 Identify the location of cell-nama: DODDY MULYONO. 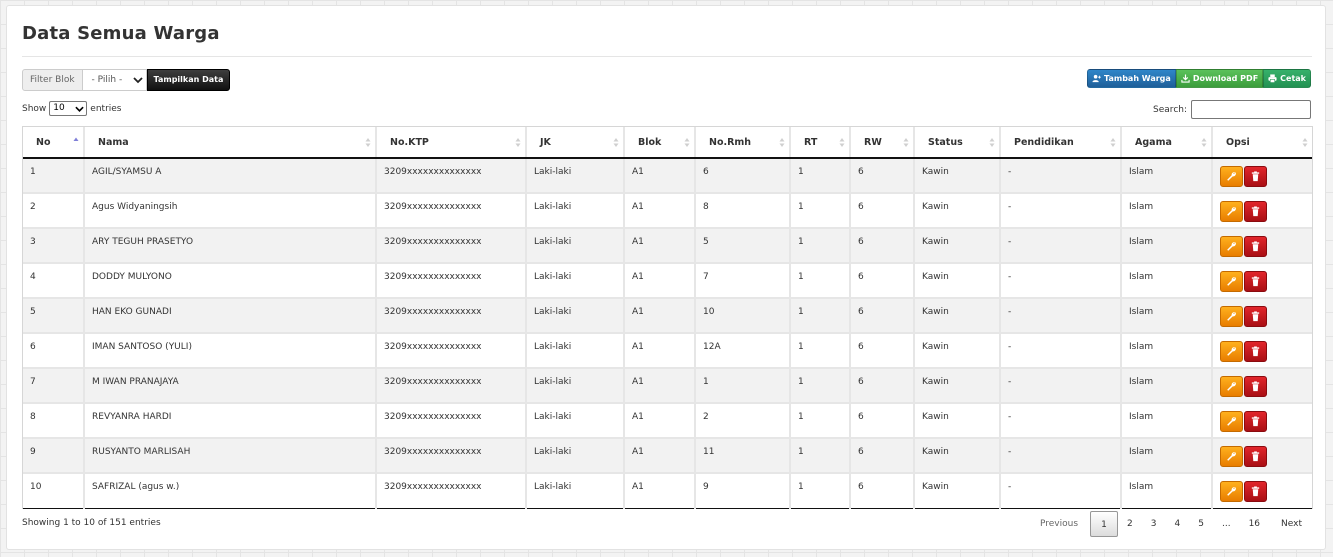
(229, 281).